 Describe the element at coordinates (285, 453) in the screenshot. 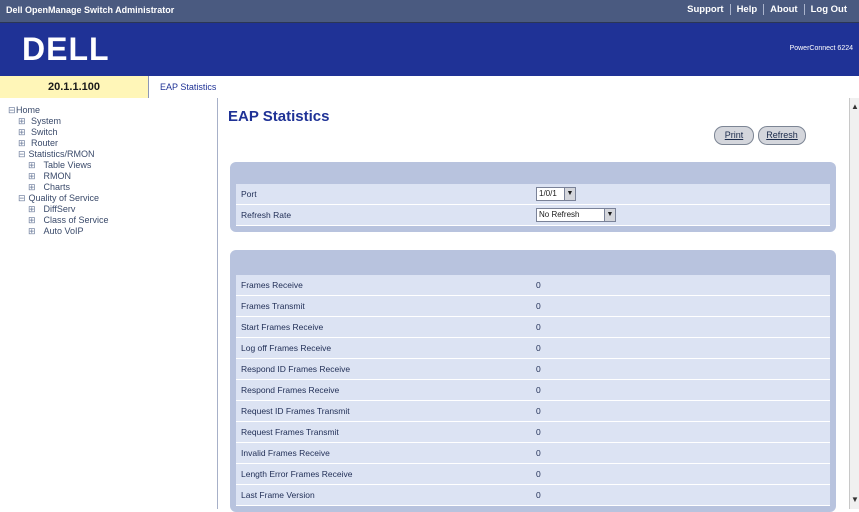

I see `stat-label: Invalid Frames Receive` at that location.